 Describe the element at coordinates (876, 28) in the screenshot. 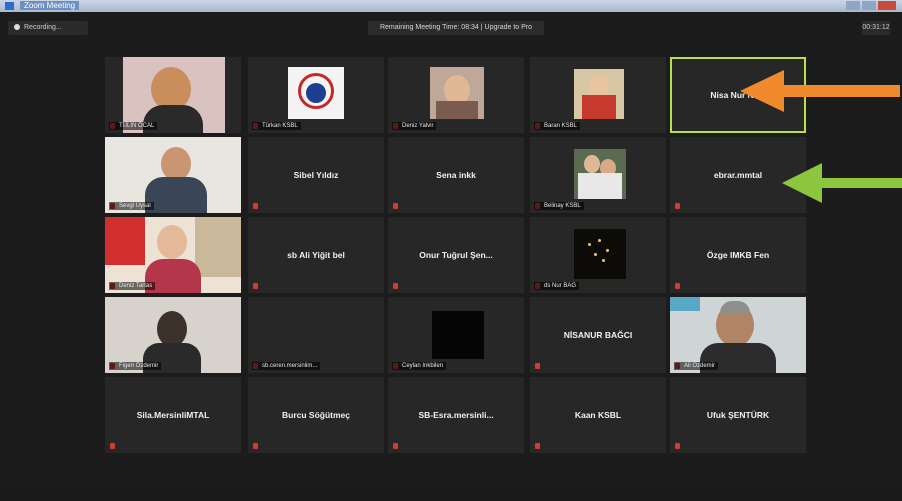

I see `meeting-clock: 00:31:12` at that location.